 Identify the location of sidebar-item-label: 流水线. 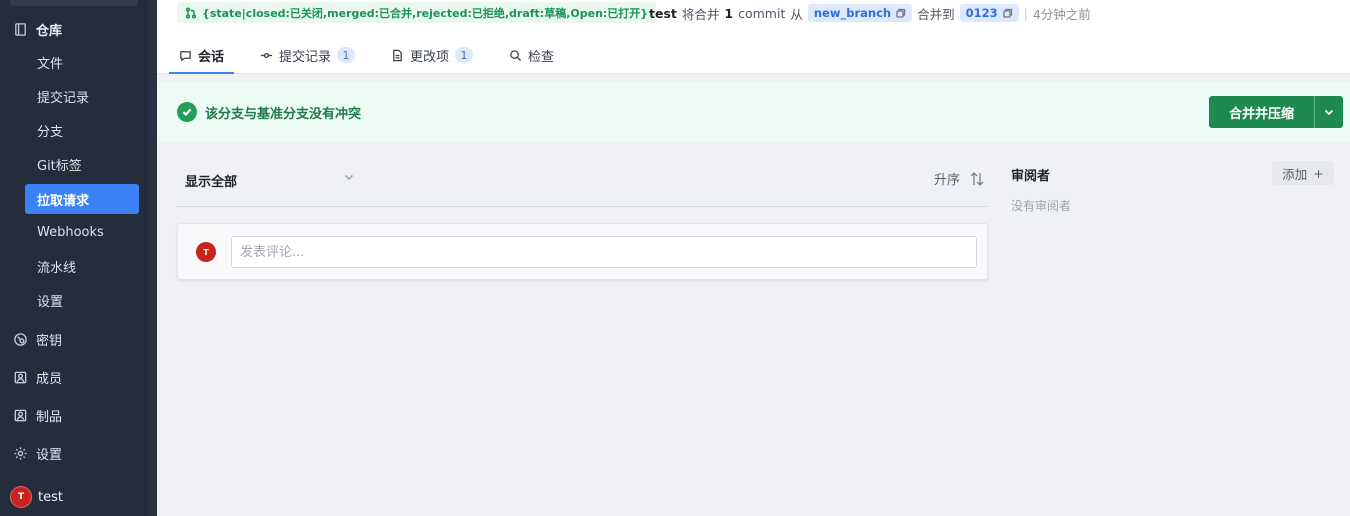
(57, 268).